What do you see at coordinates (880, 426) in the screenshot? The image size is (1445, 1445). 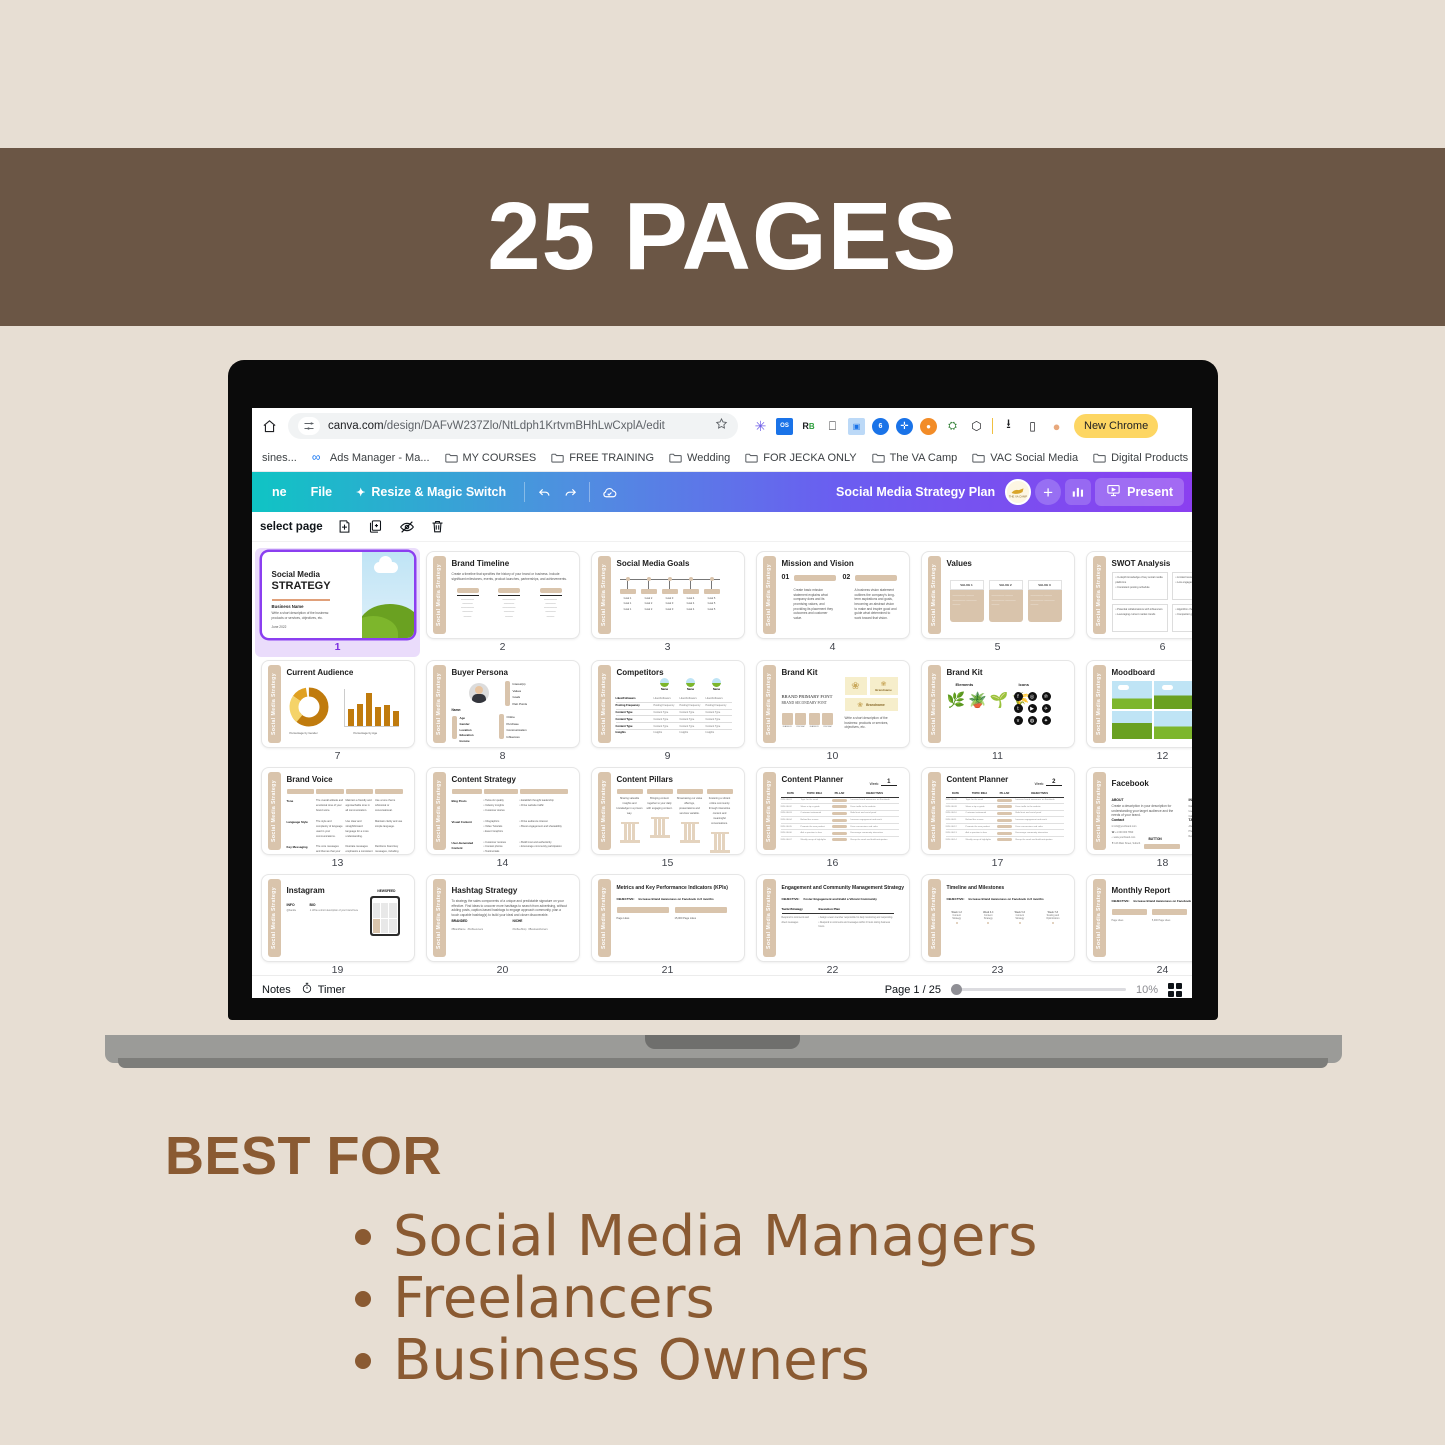 I see `blue-circle-extension-icon: 6` at bounding box center [880, 426].